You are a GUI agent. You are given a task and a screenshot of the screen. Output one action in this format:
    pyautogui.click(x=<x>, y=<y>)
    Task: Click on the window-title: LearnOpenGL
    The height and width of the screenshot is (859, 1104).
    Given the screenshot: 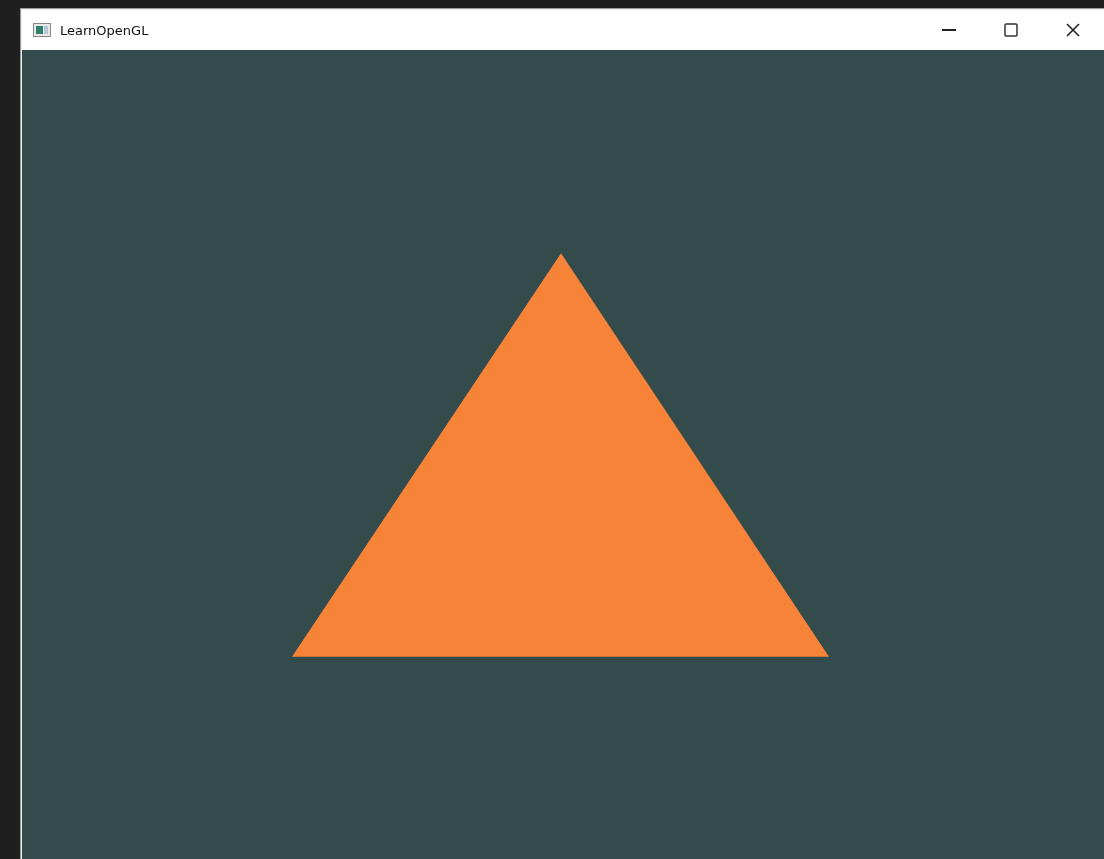 What is the action you would take?
    pyautogui.click(x=105, y=30)
    